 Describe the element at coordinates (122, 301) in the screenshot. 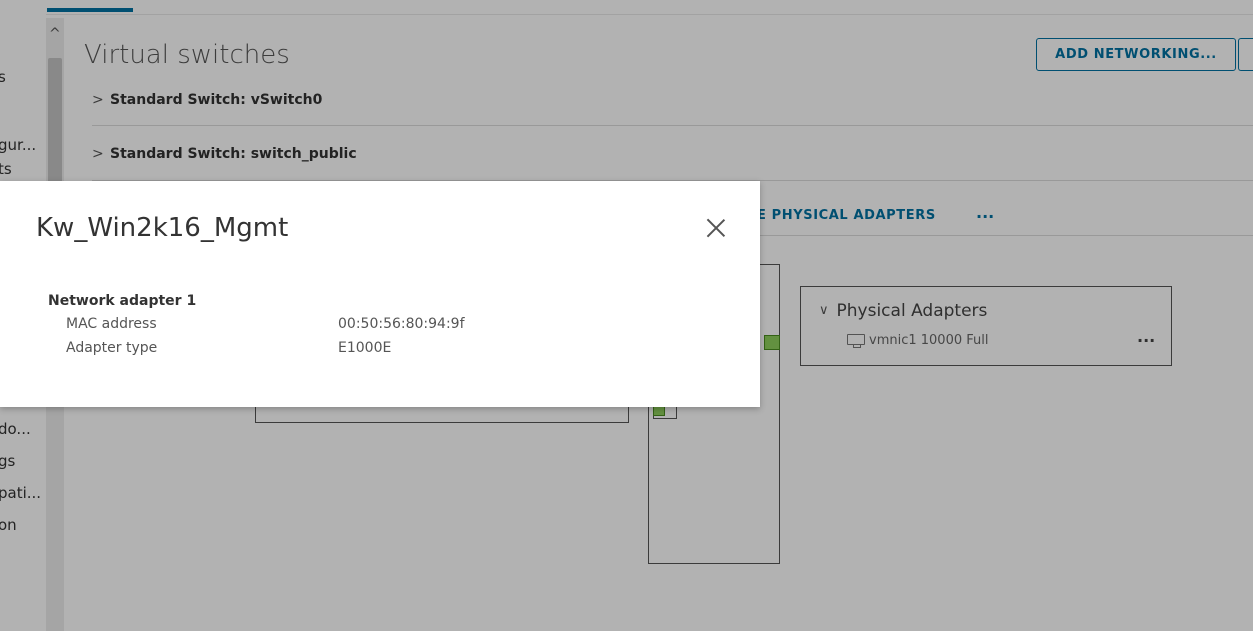

I see `adapter-section-label: Network adapter 1` at that location.